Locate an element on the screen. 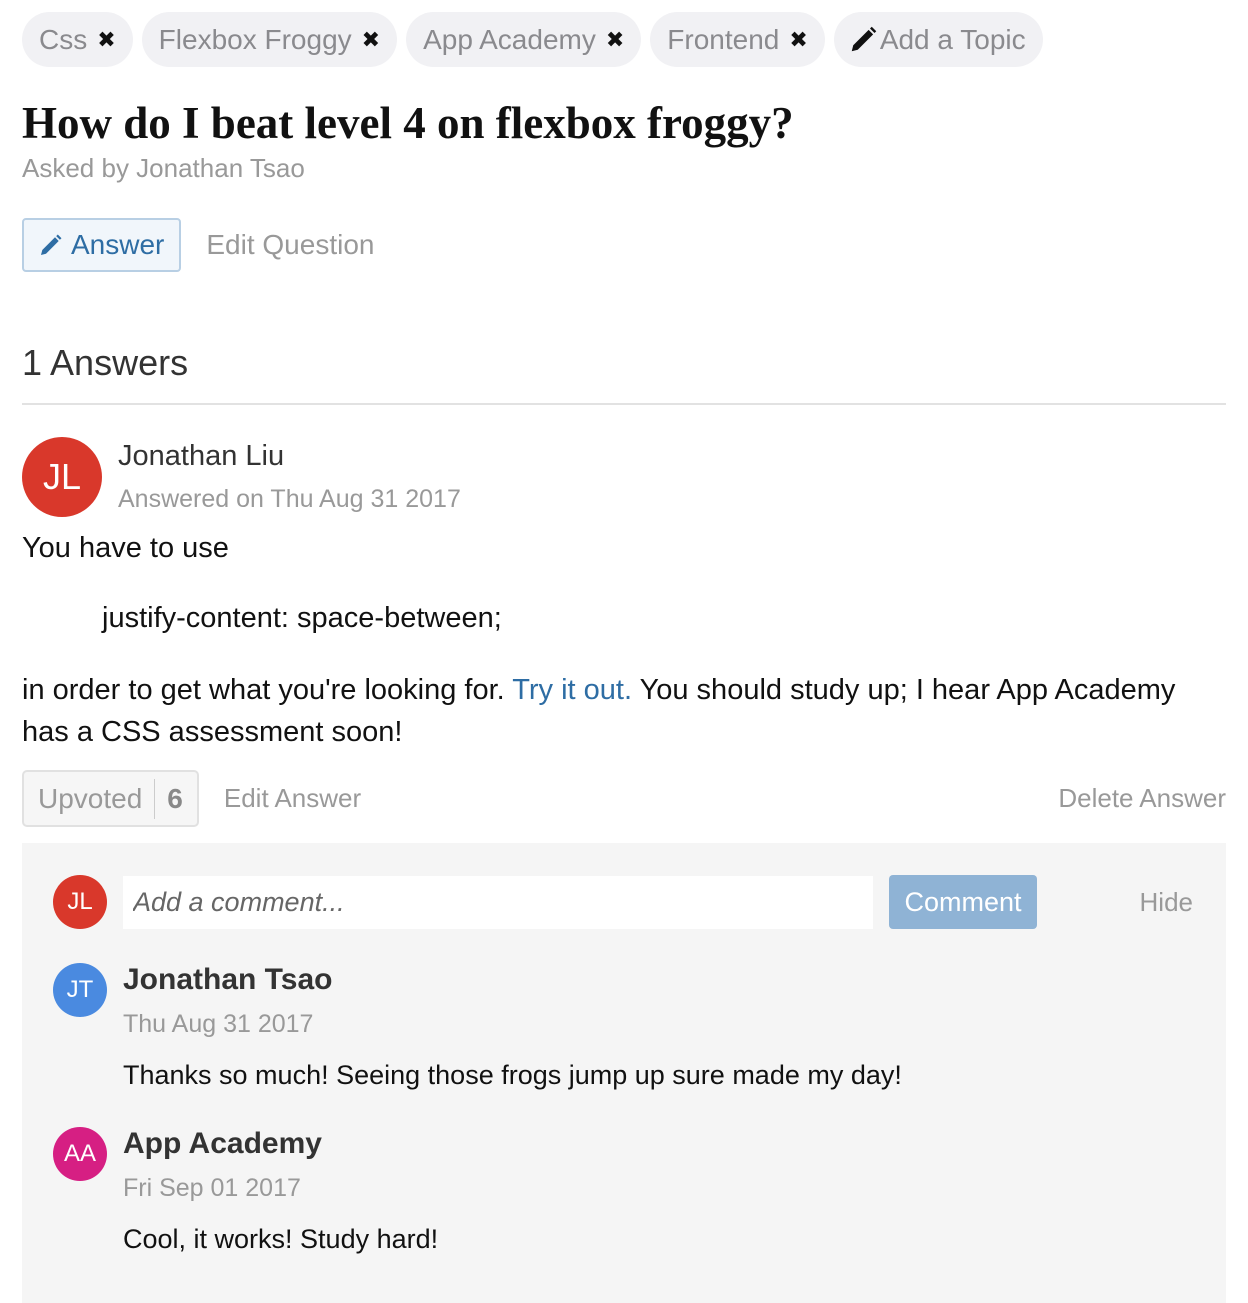  try-it-out-link: Try it out. is located at coordinates (572, 690).